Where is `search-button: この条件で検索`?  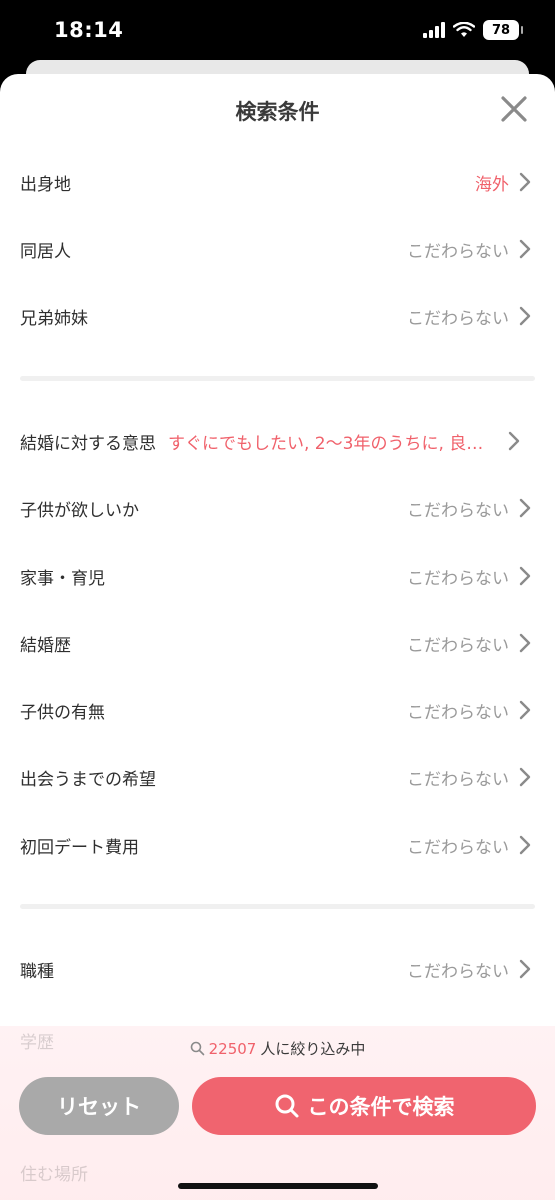 search-button: この条件で検索 is located at coordinates (364, 1106).